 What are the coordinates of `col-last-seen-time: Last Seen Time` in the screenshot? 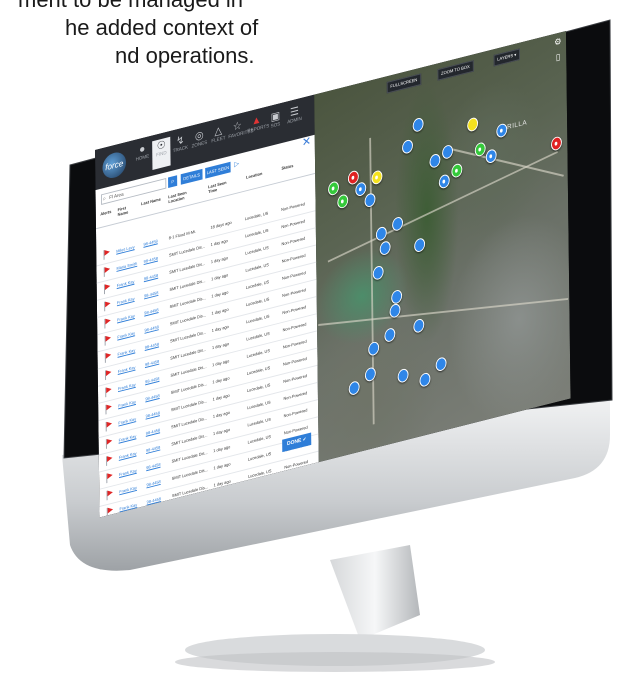 It's located at (221, 186).